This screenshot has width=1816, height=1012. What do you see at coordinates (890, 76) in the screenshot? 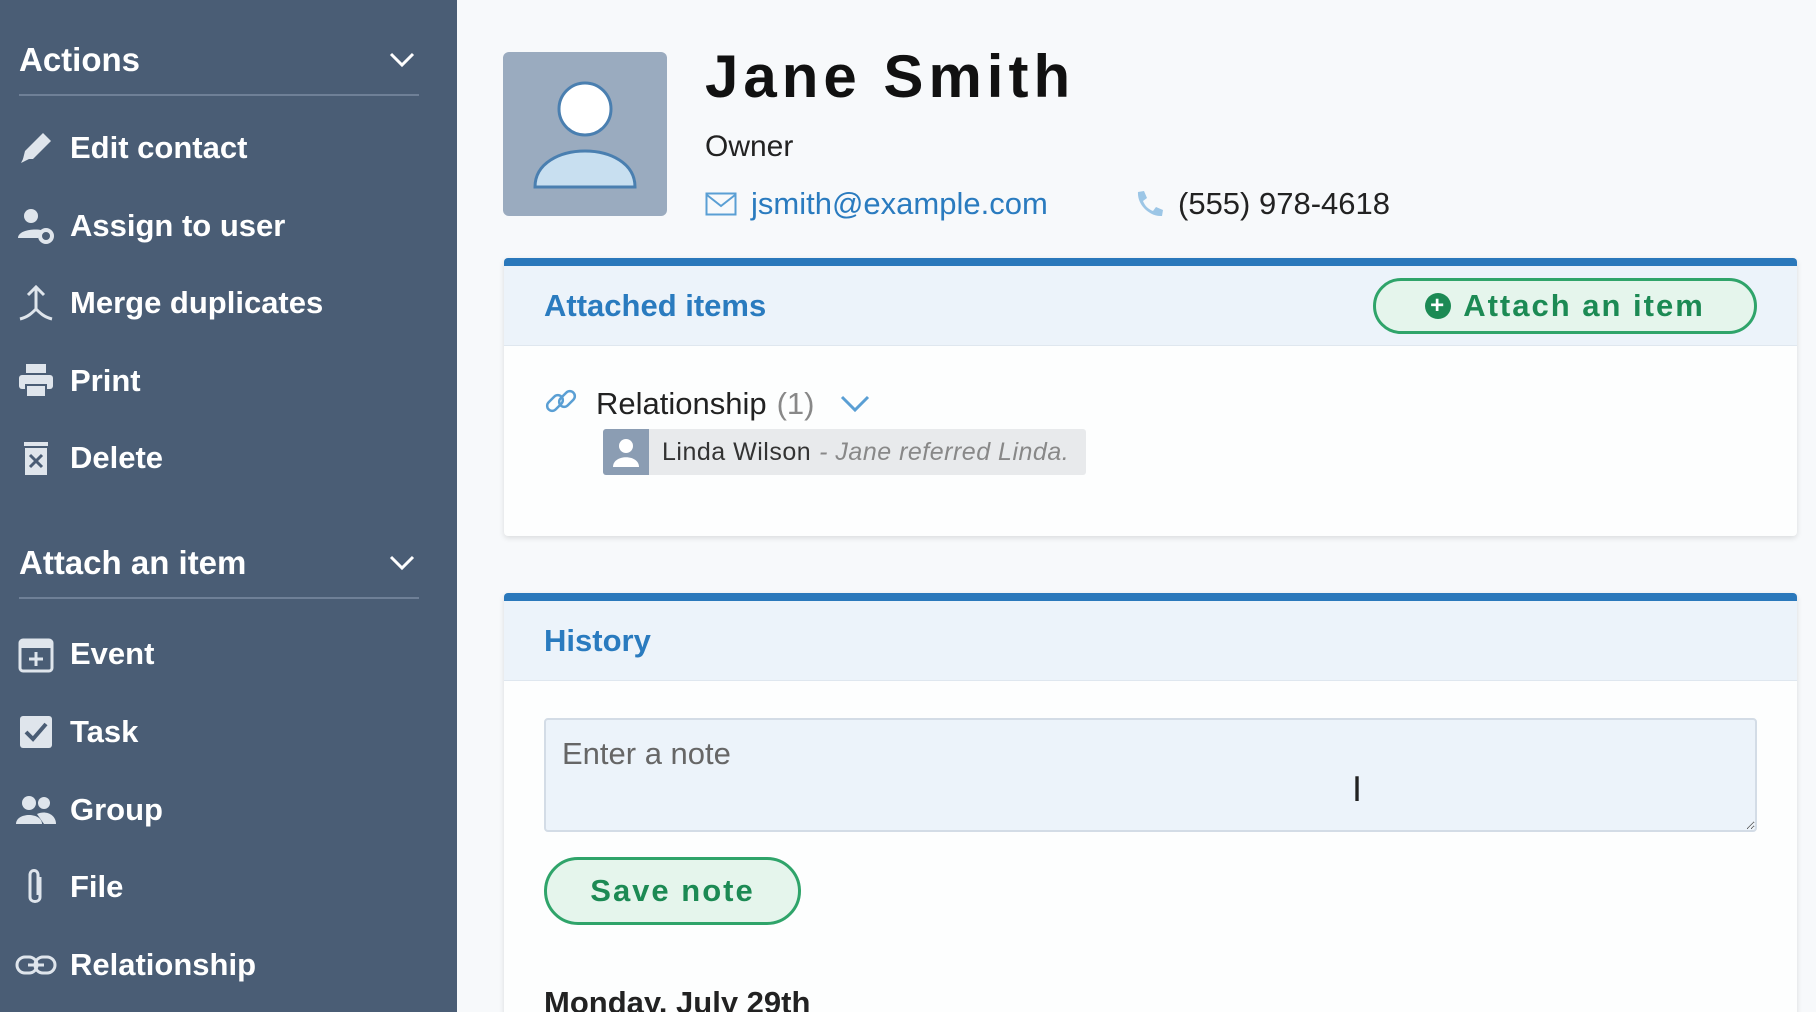
I see `contact-name: Jane Smith` at bounding box center [890, 76].